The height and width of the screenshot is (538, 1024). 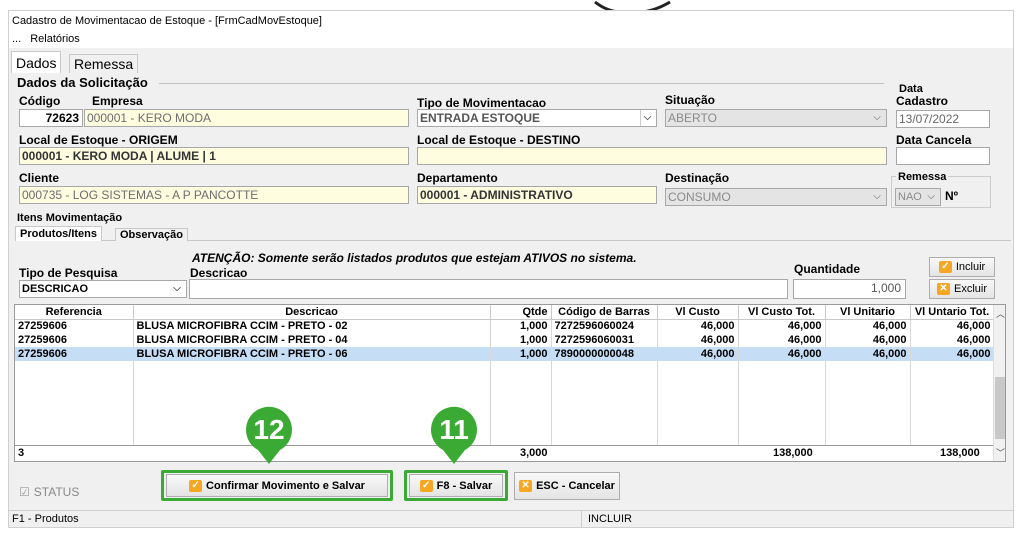 I want to click on marker-pin-icon: 11, so click(x=454, y=435).